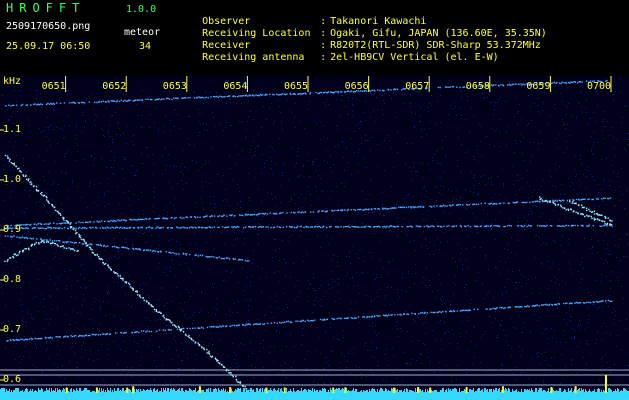 This screenshot has width=629, height=400. What do you see at coordinates (114, 86) in the screenshot?
I see `x-tick-label: 0652` at bounding box center [114, 86].